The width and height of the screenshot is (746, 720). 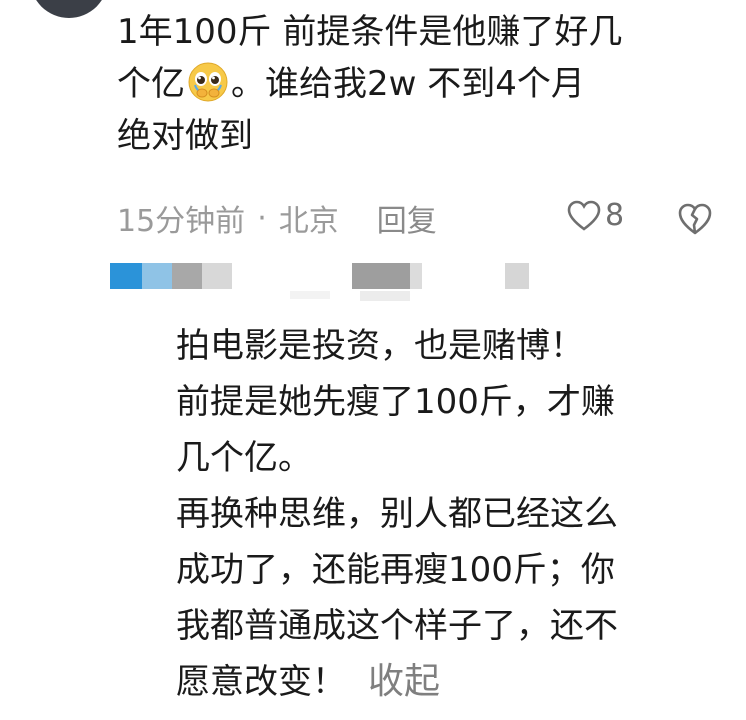 I want to click on like-button: 8, so click(x=595, y=215).